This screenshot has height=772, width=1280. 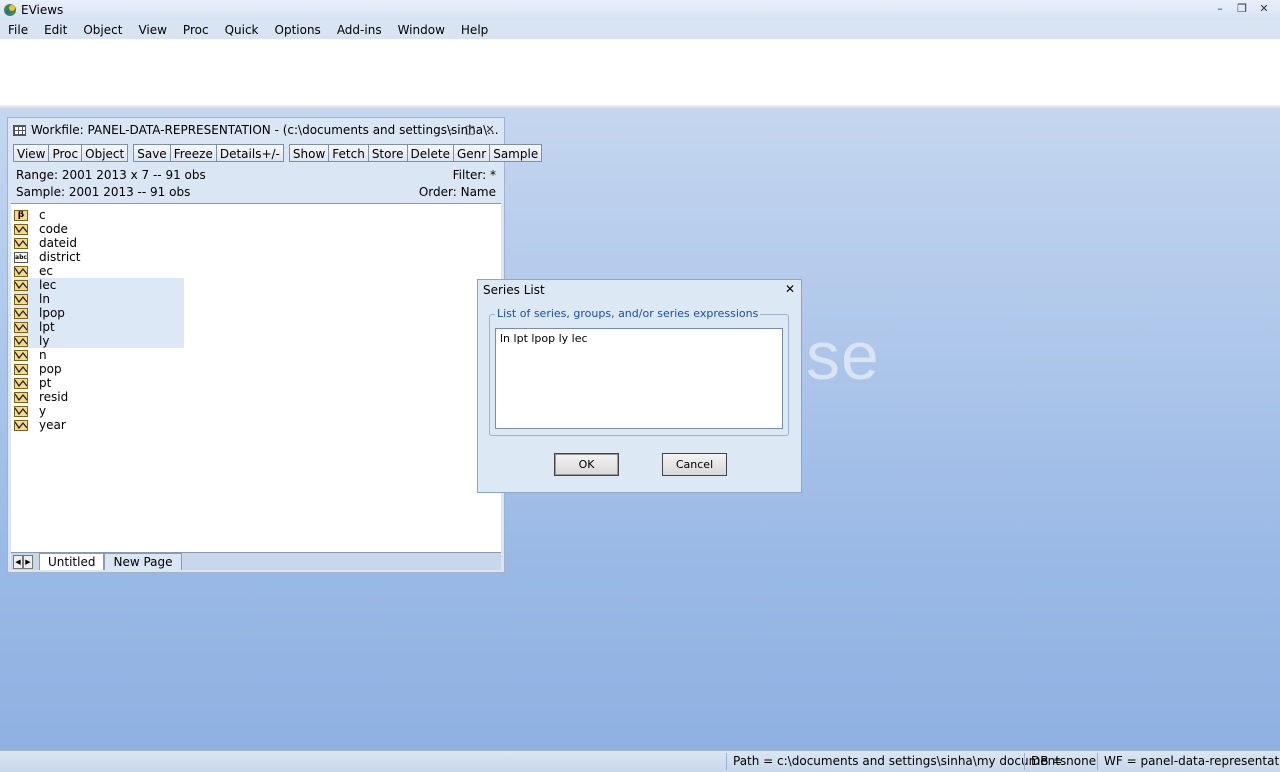 What do you see at coordinates (470, 130) in the screenshot?
I see `maximize-icon: □` at bounding box center [470, 130].